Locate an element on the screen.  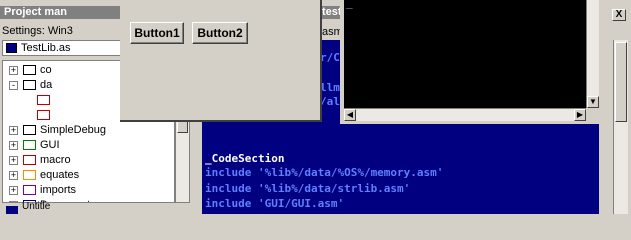
tree-item-label: da is located at coordinates (46, 85).